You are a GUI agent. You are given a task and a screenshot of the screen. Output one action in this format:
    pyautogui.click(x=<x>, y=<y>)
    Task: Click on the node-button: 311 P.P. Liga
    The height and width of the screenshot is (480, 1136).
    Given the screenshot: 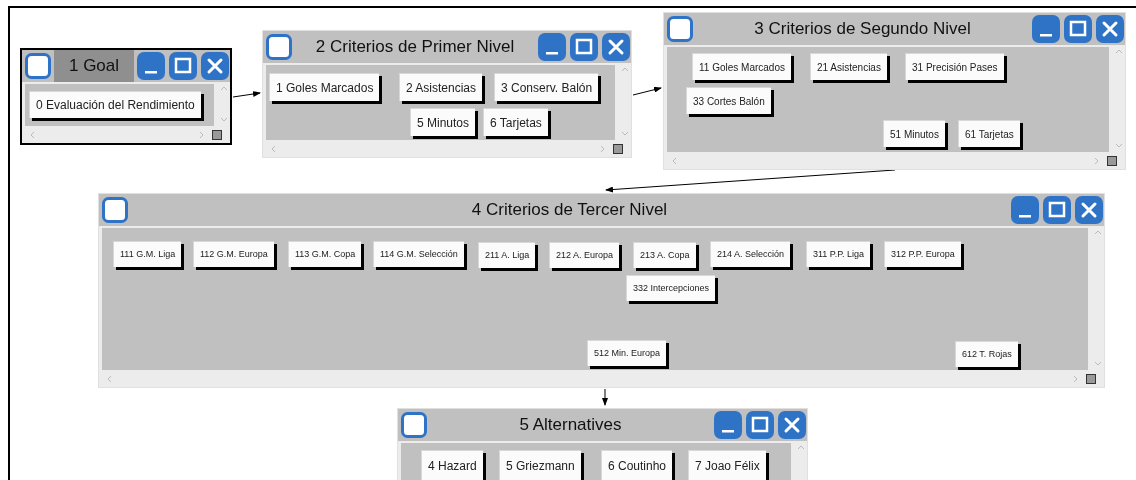 What is the action you would take?
    pyautogui.click(x=838, y=254)
    